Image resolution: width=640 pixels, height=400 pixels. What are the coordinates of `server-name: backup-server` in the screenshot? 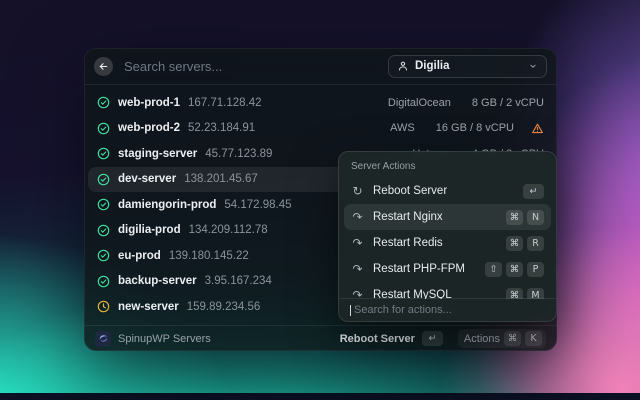 It's located at (157, 281).